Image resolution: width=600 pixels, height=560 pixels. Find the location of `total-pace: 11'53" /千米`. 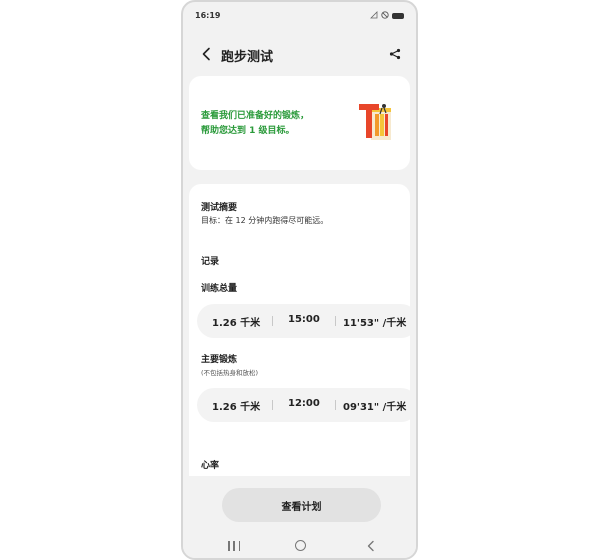

total-pace: 11'53" /千米 is located at coordinates (375, 323).